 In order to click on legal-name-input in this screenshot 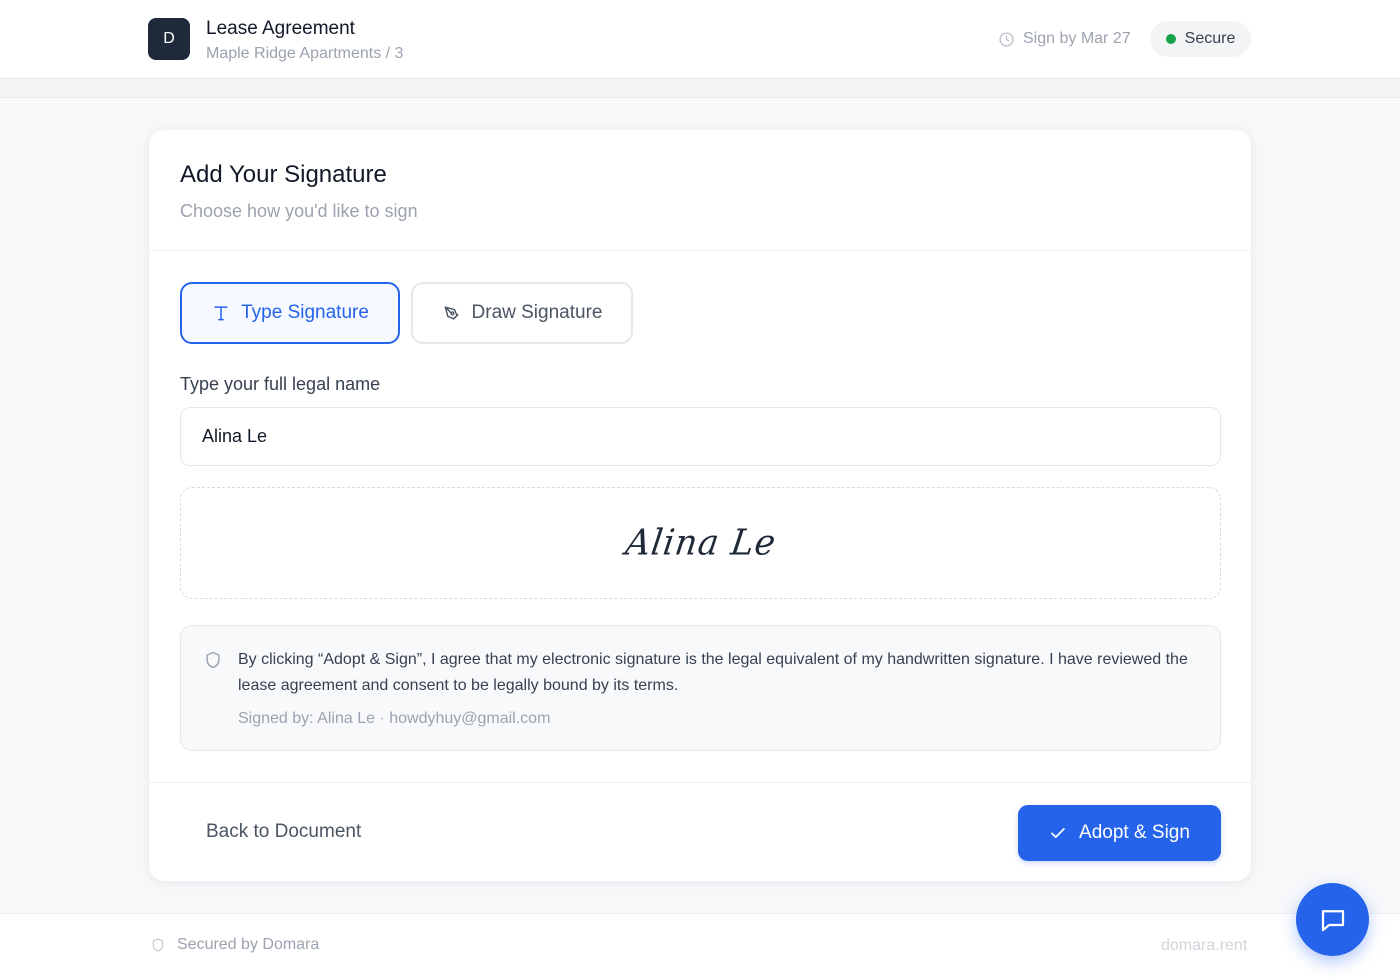, I will do `click(700, 436)`.